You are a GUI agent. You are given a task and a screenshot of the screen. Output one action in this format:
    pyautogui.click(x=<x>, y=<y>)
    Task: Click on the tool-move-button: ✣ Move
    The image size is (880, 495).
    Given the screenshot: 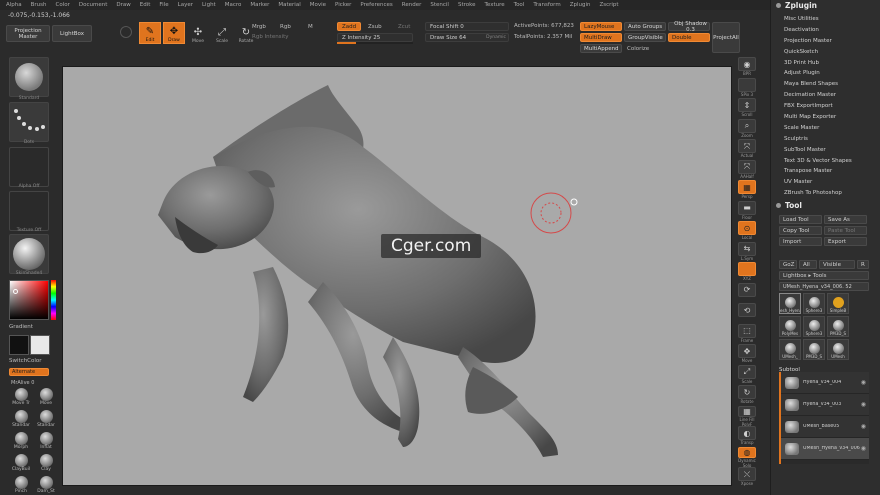 What is the action you would take?
    pyautogui.click(x=198, y=33)
    